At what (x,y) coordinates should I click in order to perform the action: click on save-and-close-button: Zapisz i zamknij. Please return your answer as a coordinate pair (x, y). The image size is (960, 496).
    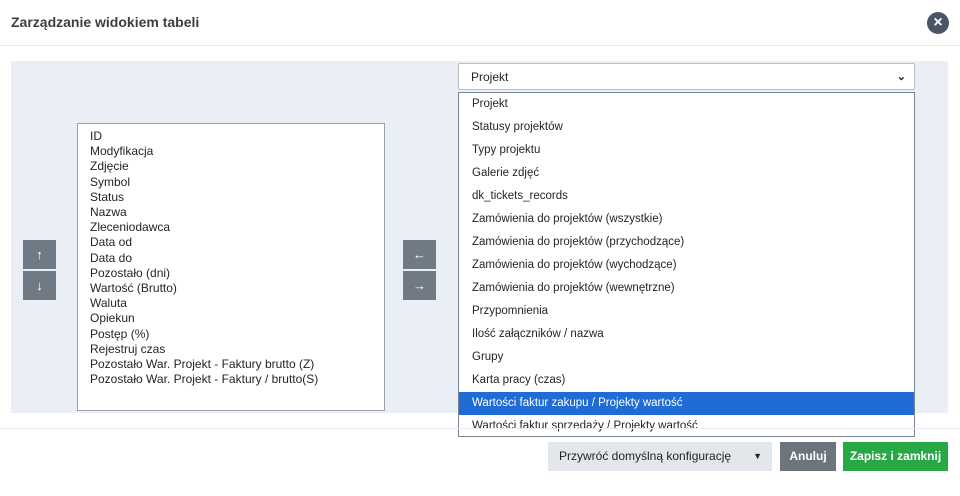
    Looking at the image, I should click on (895, 456).